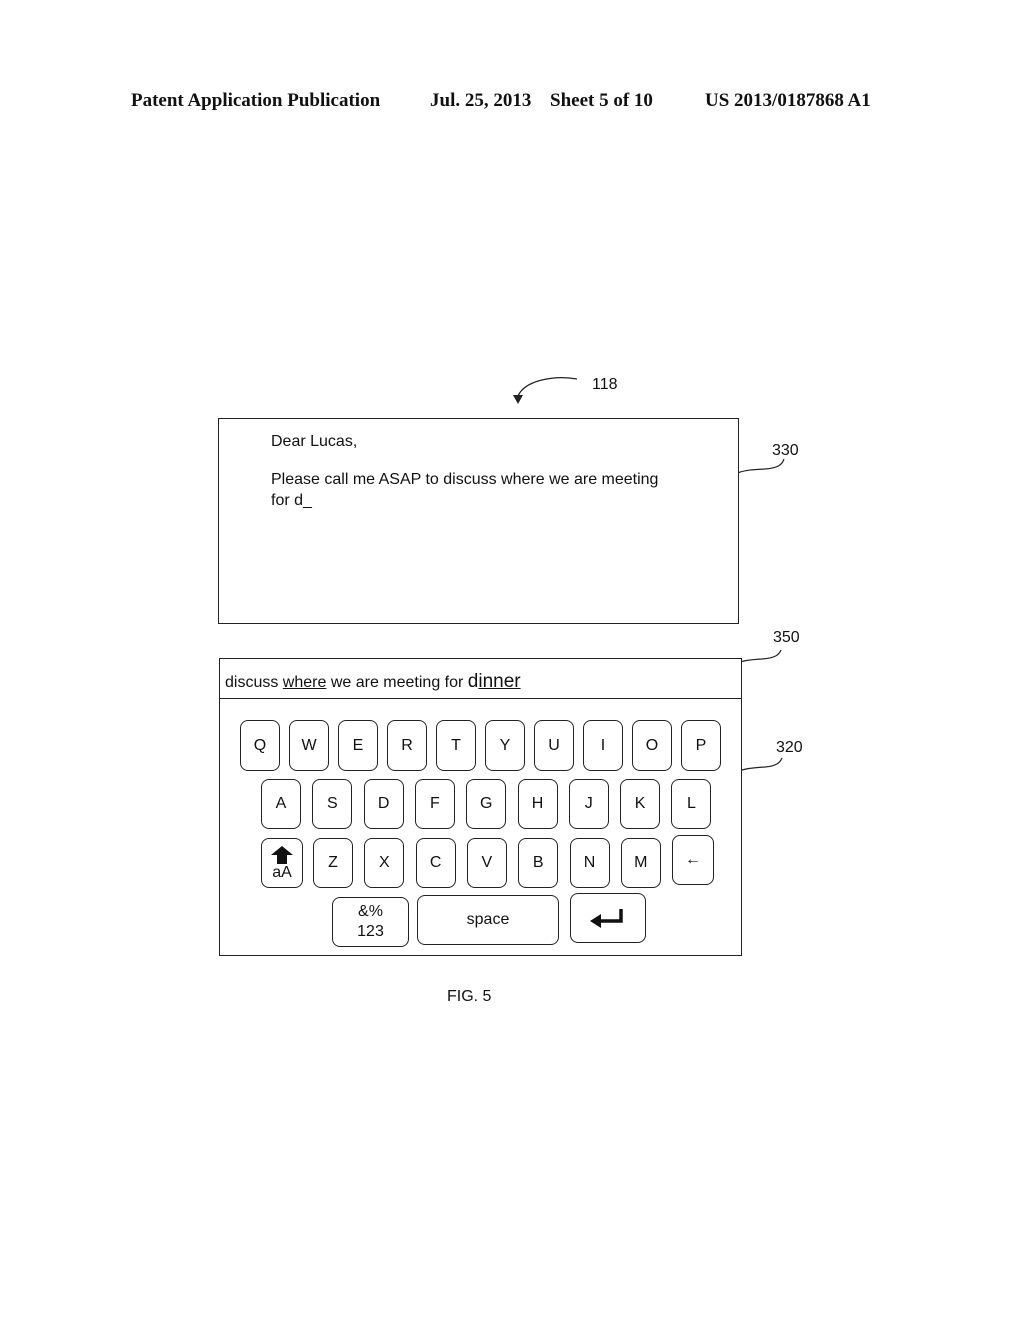 This screenshot has width=1024, height=1320. What do you see at coordinates (603, 745) in the screenshot?
I see `key-i: I` at bounding box center [603, 745].